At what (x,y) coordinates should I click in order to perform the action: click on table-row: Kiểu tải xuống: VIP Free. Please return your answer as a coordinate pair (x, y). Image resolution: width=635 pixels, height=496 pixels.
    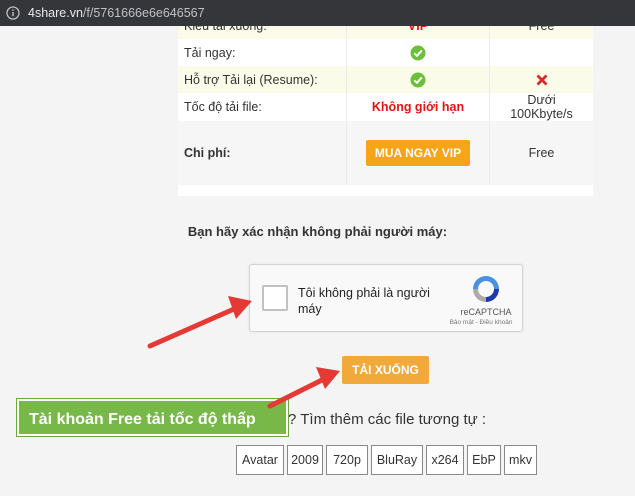
    Looking at the image, I should click on (385, 32).